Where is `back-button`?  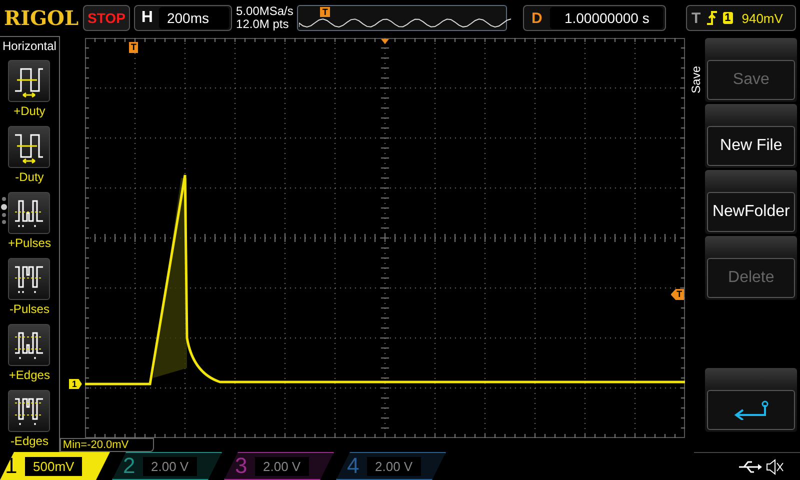
back-button is located at coordinates (751, 410).